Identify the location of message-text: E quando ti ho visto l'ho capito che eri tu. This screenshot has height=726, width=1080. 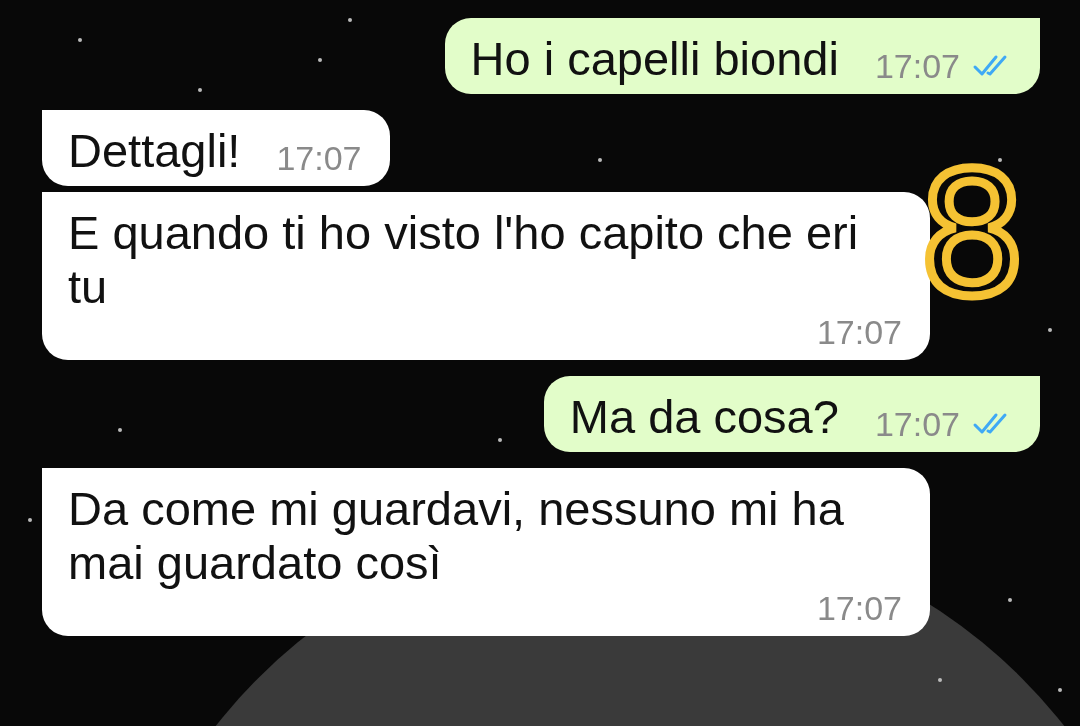
(464, 260).